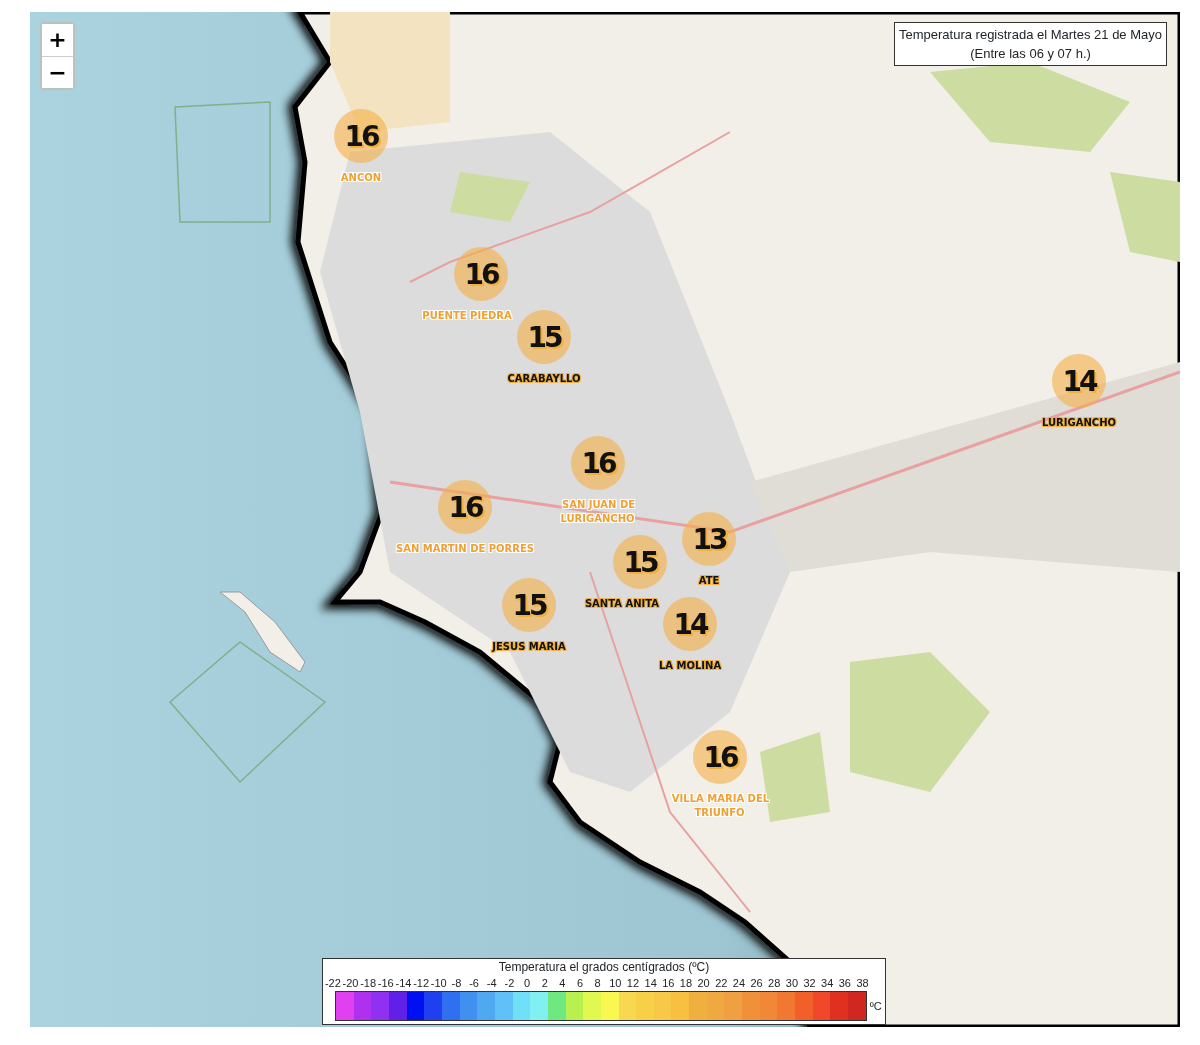  Describe the element at coordinates (403, 983) in the screenshot. I see `scale-tick-label: -14` at that location.